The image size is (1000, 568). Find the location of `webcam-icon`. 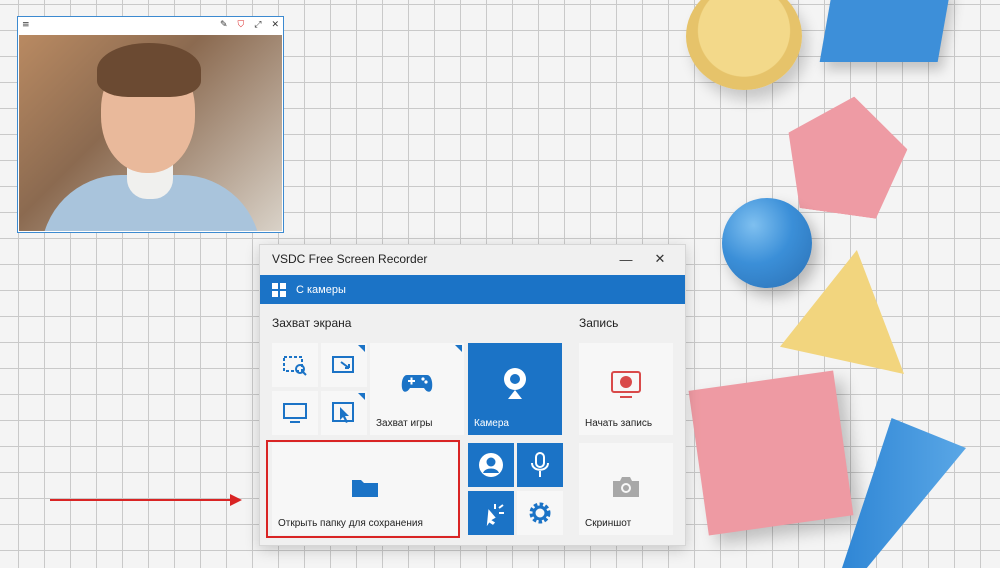

webcam-icon is located at coordinates (515, 384).